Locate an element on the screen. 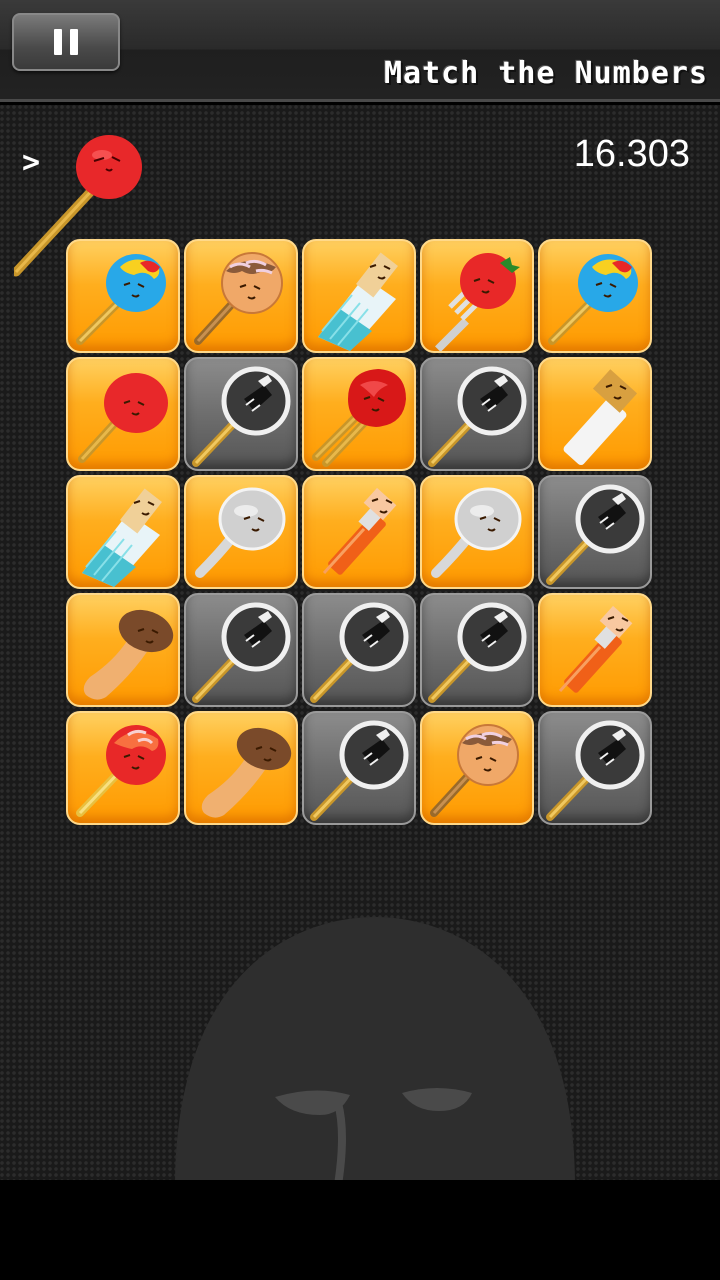 This screenshot has width=720, height=1280. pause-button is located at coordinates (66, 42).